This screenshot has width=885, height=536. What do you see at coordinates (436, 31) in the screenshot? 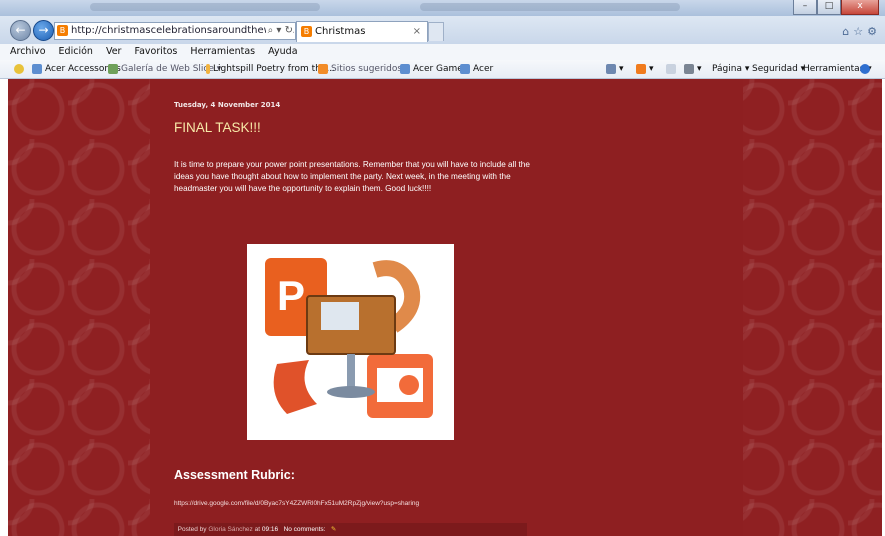
I see `new-tab-button` at bounding box center [436, 31].